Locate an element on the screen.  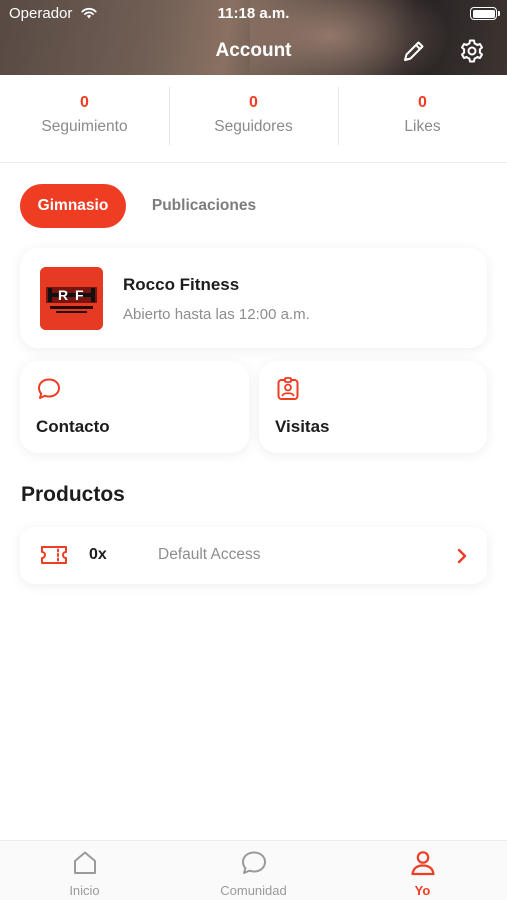
stat-followers: 0 Seguidores is located at coordinates (253, 118).